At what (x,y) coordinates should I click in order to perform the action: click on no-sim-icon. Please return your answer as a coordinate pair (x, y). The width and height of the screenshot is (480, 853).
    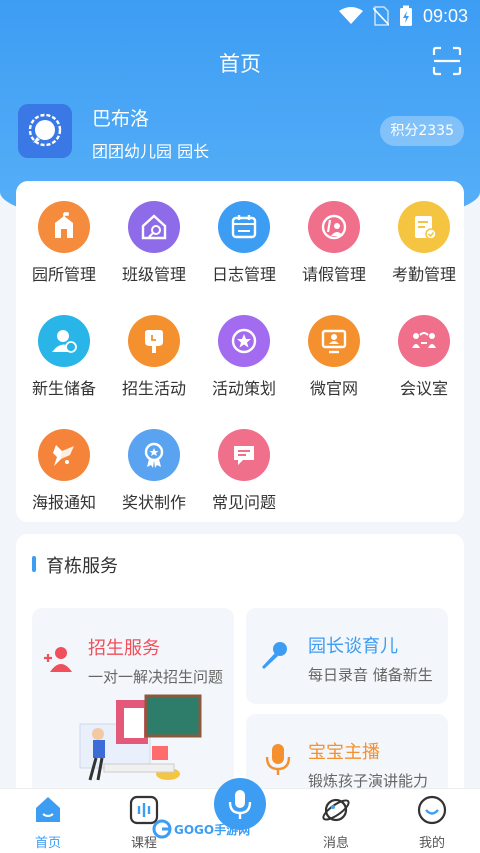
    Looking at the image, I should click on (380, 16).